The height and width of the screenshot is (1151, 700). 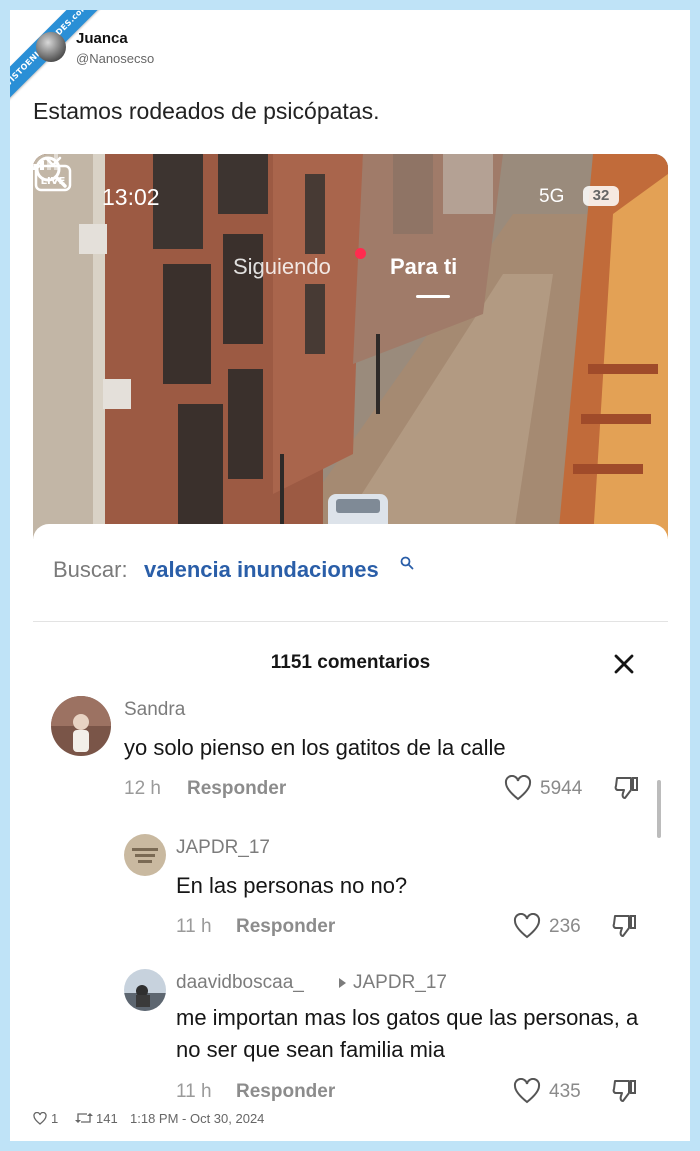 What do you see at coordinates (90, 569) in the screenshot?
I see `search-label: Buscar:` at bounding box center [90, 569].